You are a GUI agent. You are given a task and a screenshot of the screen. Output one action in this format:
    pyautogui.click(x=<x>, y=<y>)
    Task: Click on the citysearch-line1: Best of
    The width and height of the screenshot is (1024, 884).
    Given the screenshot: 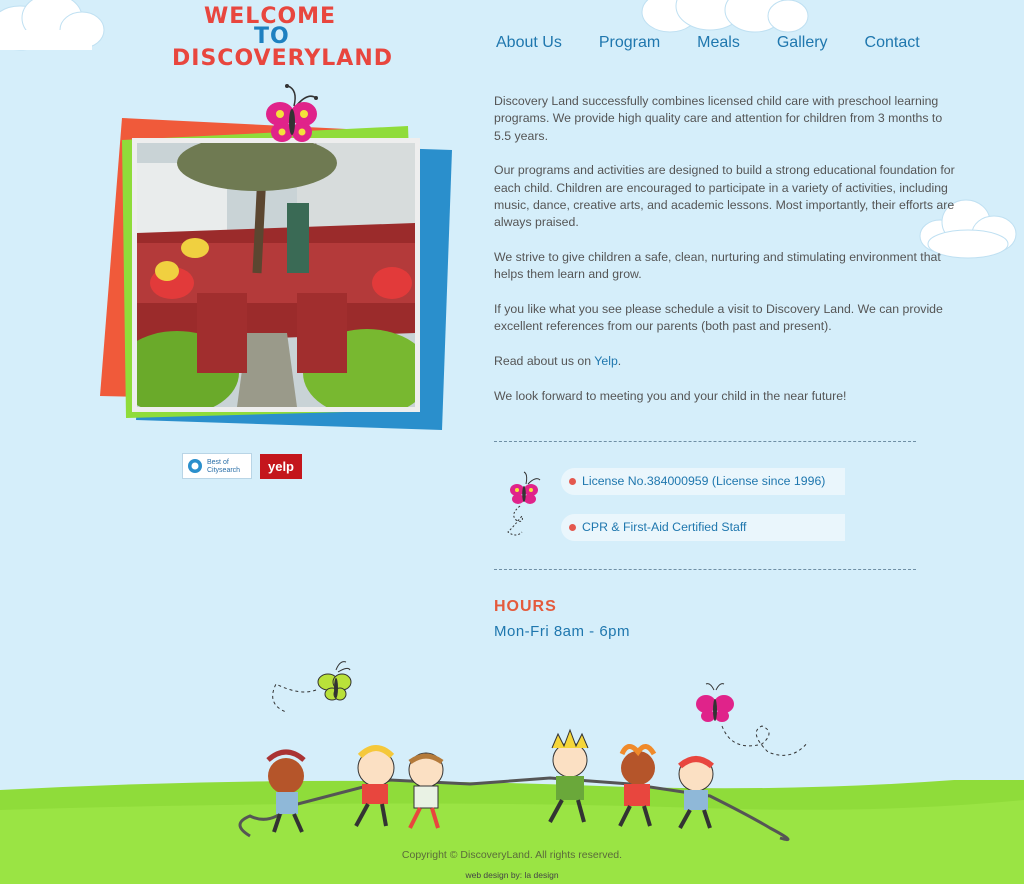 What is the action you would take?
    pyautogui.click(x=218, y=462)
    